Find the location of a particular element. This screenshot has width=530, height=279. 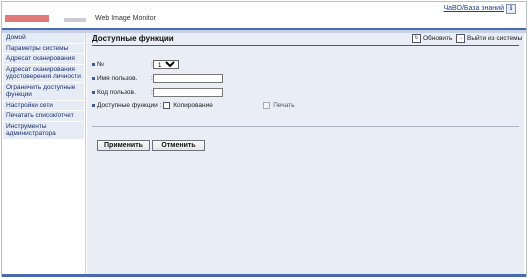

usercode-field is located at coordinates (187, 92).